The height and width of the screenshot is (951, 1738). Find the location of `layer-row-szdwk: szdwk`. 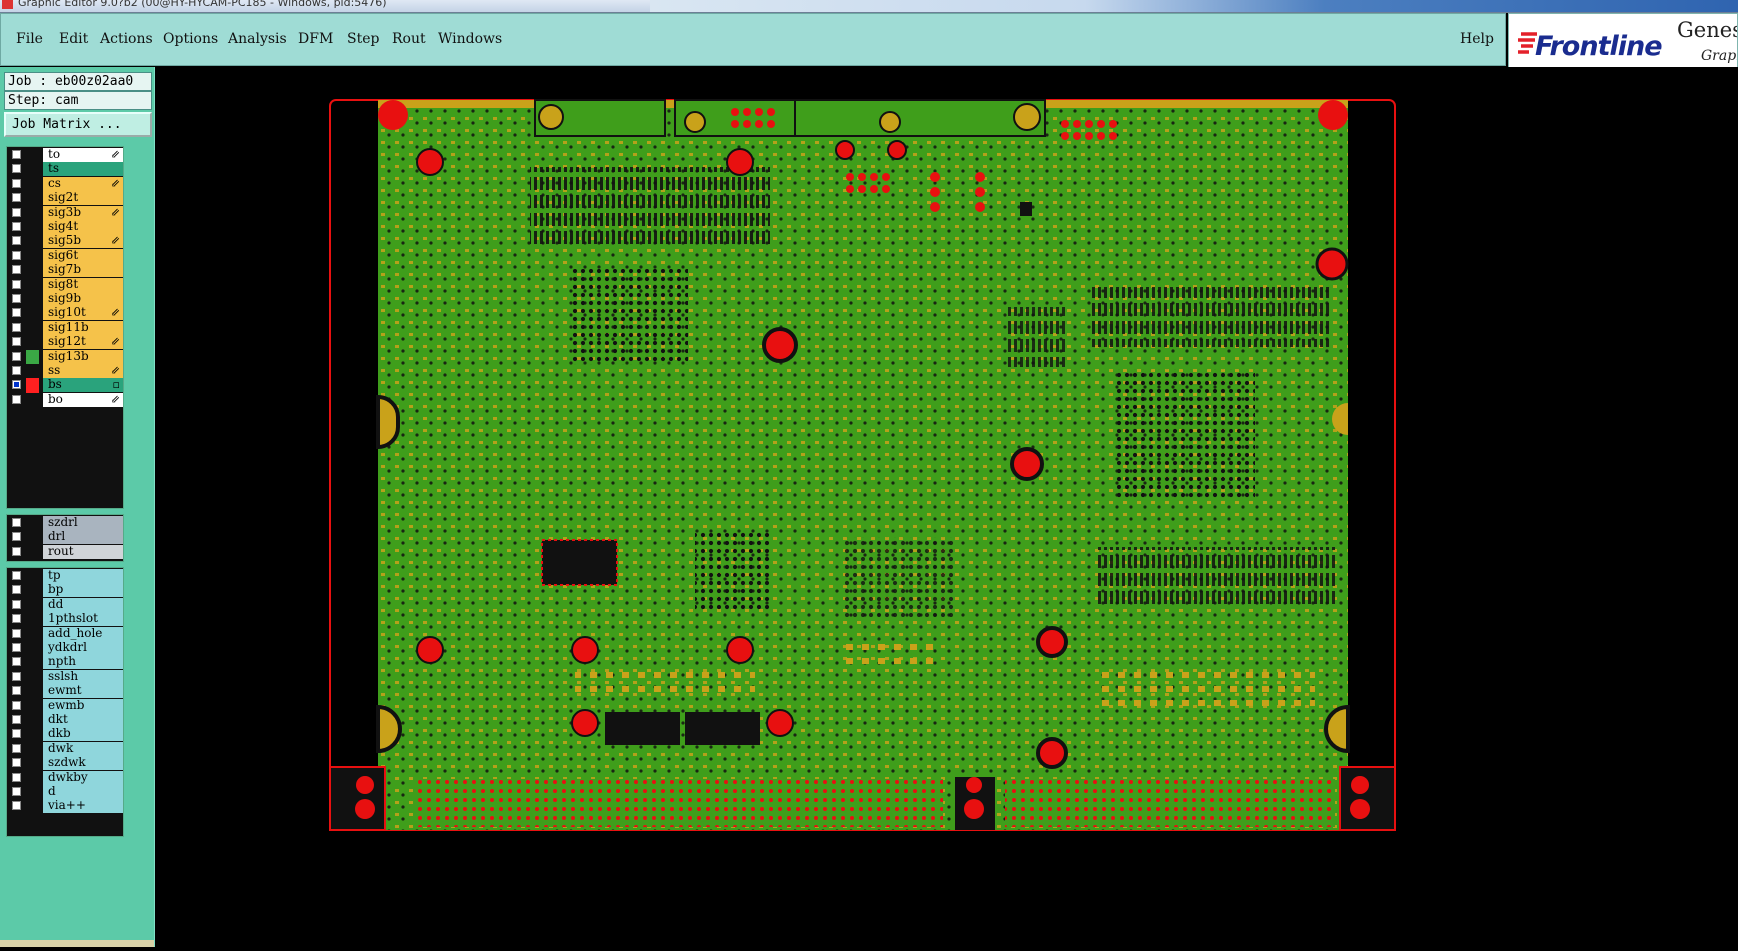

layer-row-szdwk: szdwk is located at coordinates (65, 764).